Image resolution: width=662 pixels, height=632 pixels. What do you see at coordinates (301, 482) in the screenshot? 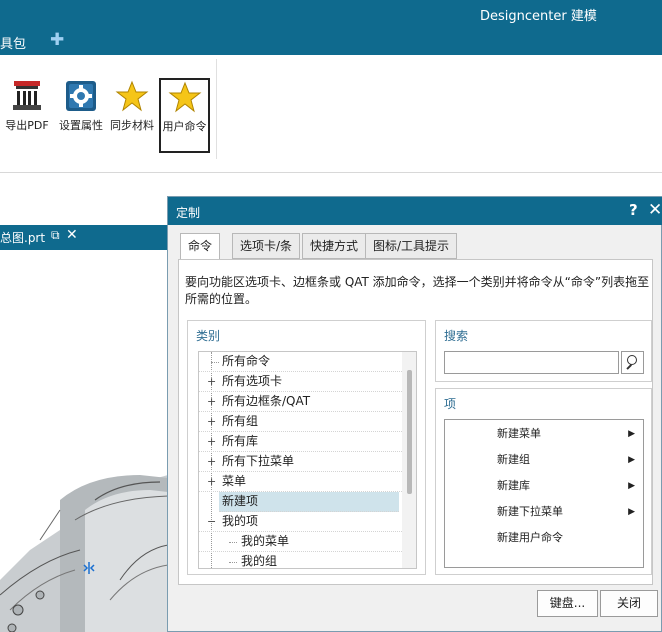
I see `tree-item-menu: + 菜单` at bounding box center [301, 482].